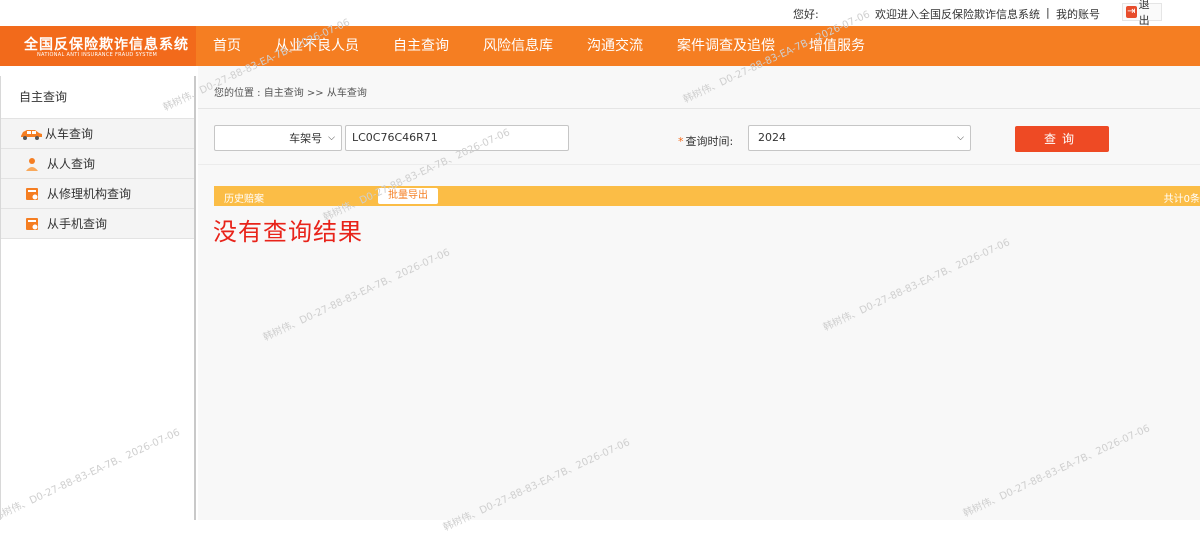  Describe the element at coordinates (290, 93) in the screenshot. I see `breadcrumb: 您的位置 : 自主查询 >> 从车查询` at that location.